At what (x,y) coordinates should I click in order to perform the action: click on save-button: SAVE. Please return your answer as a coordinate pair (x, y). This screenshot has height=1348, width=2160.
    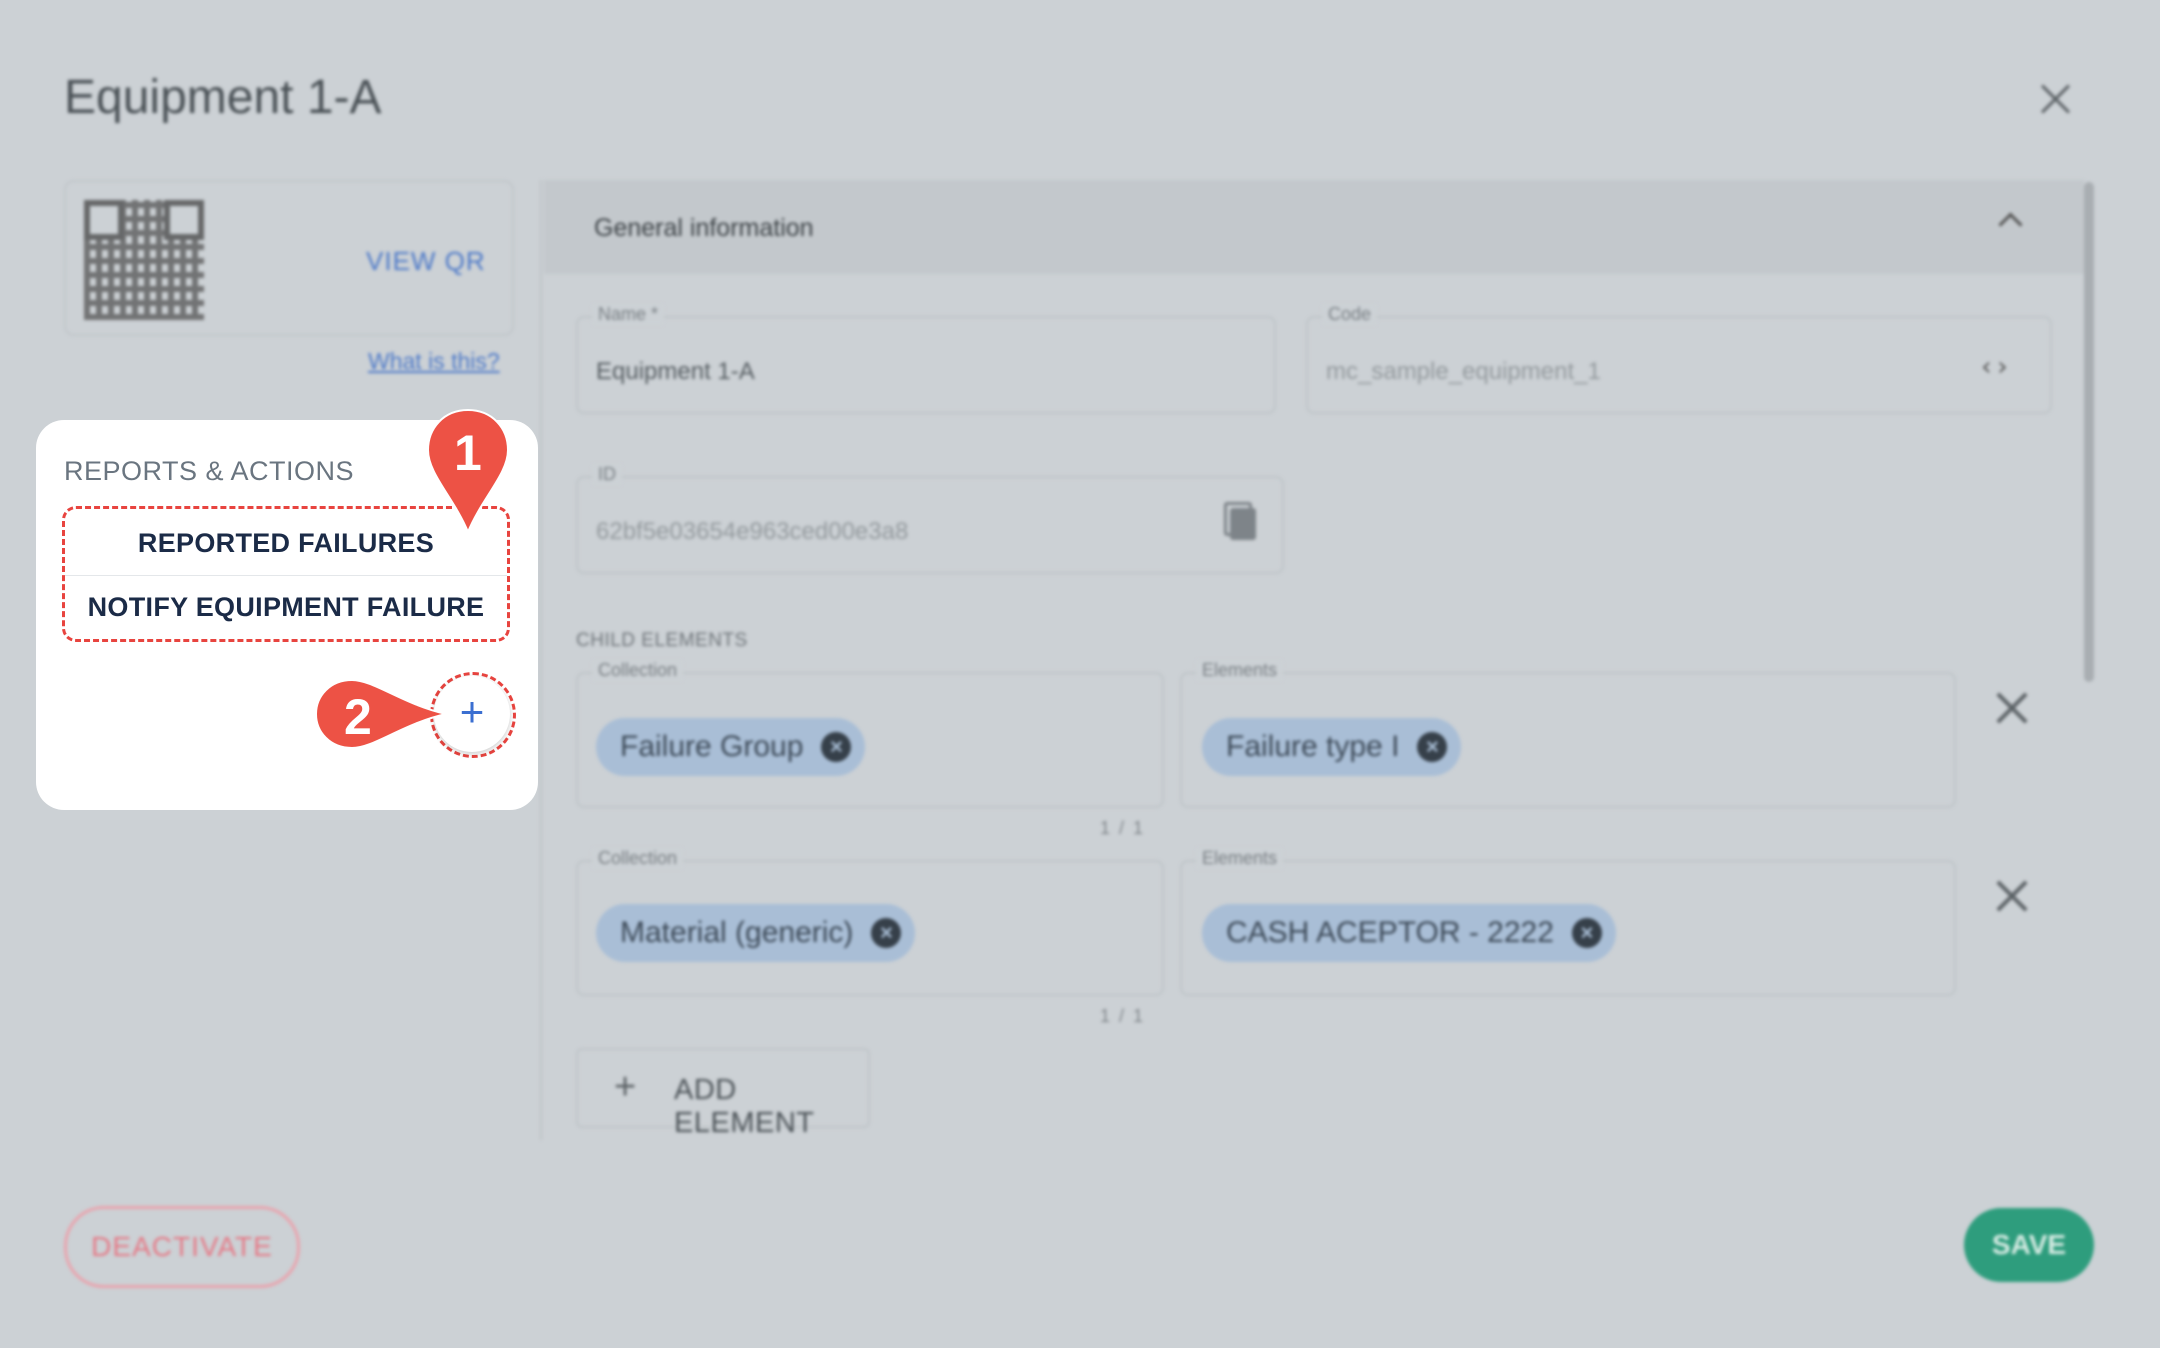
    Looking at the image, I should click on (2029, 1245).